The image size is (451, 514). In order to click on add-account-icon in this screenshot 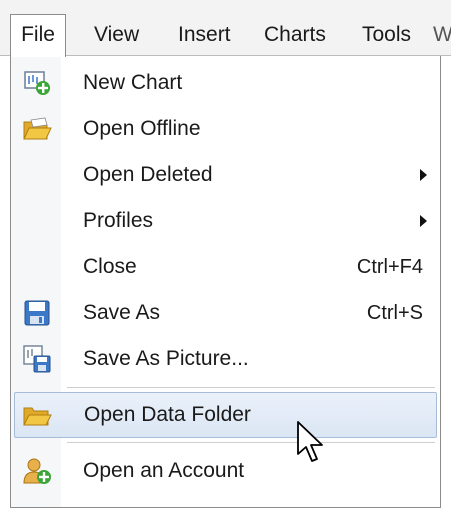, I will do `click(37, 471)`.